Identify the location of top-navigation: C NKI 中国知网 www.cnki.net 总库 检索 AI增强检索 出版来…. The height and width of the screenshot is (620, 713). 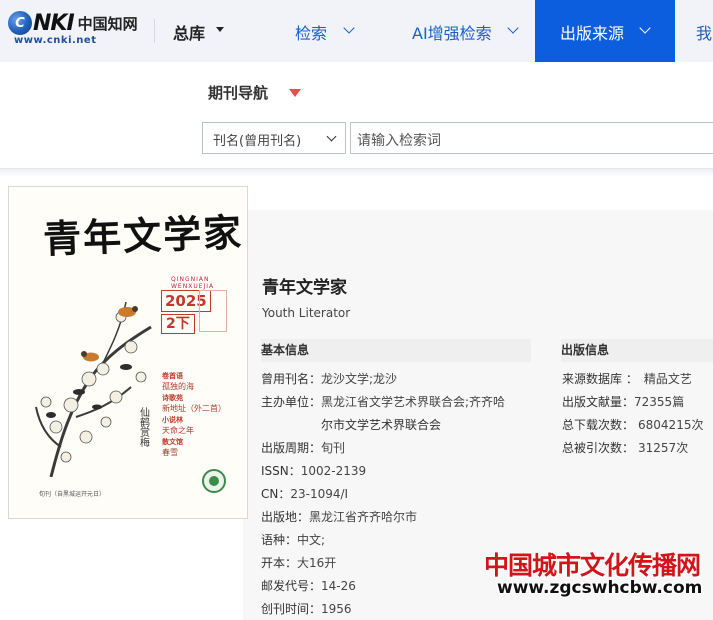
(356, 31).